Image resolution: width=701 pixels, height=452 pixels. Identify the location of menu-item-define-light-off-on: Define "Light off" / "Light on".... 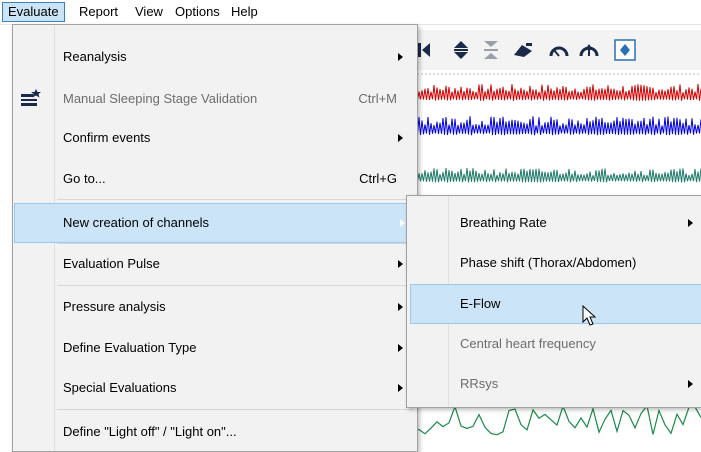
(214, 432).